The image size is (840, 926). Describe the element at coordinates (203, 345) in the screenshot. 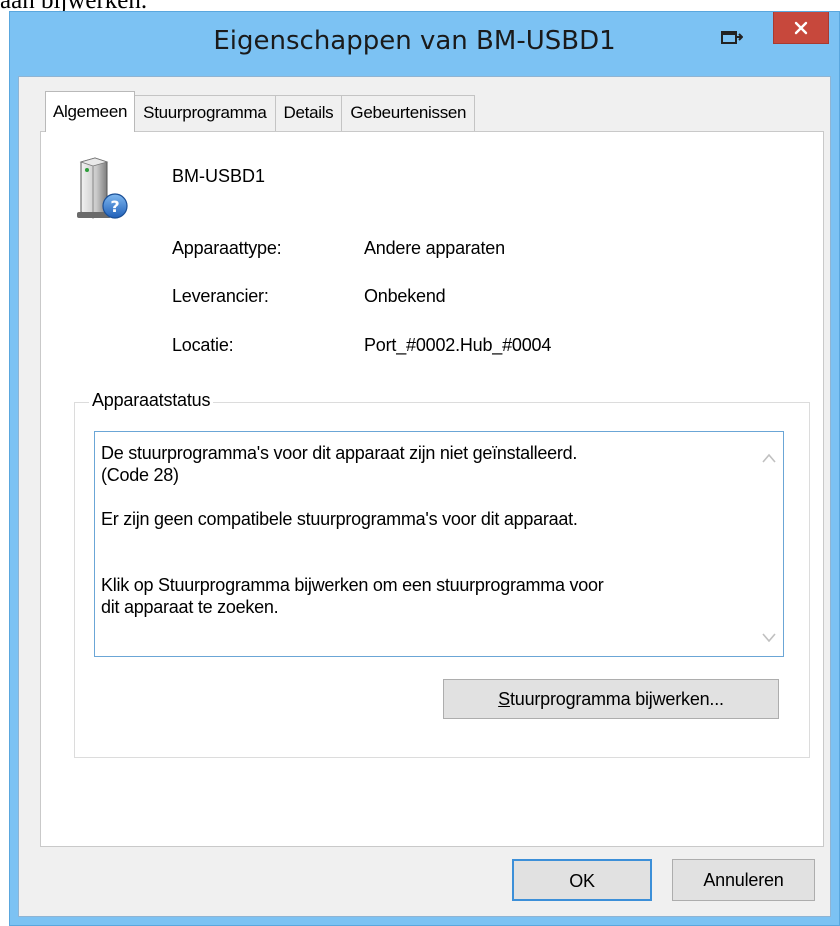

I see `location-label: Locatie:` at that location.